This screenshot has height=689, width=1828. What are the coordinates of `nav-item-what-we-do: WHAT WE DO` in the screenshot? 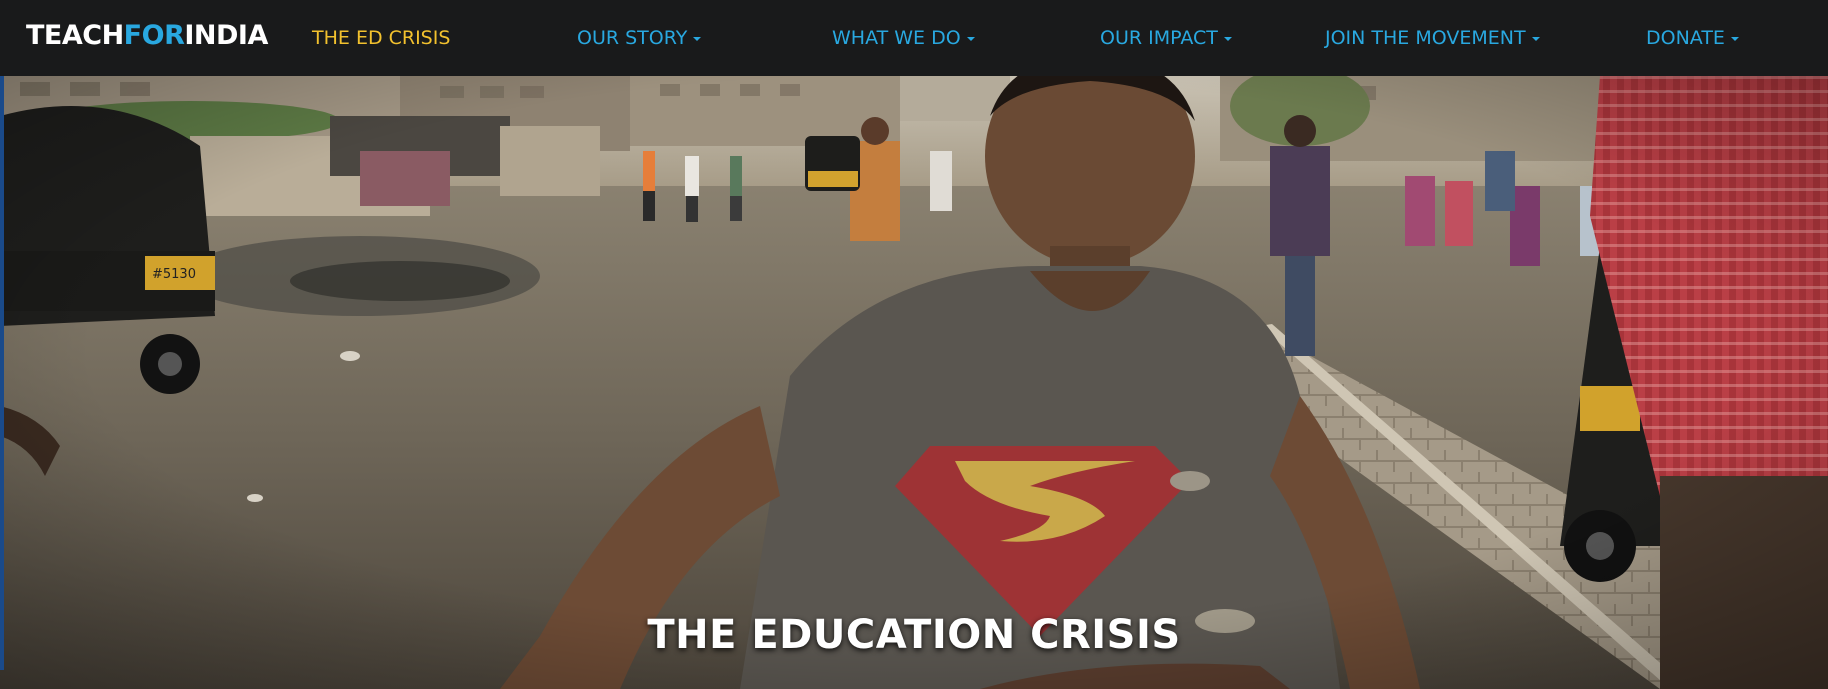 It's located at (903, 38).